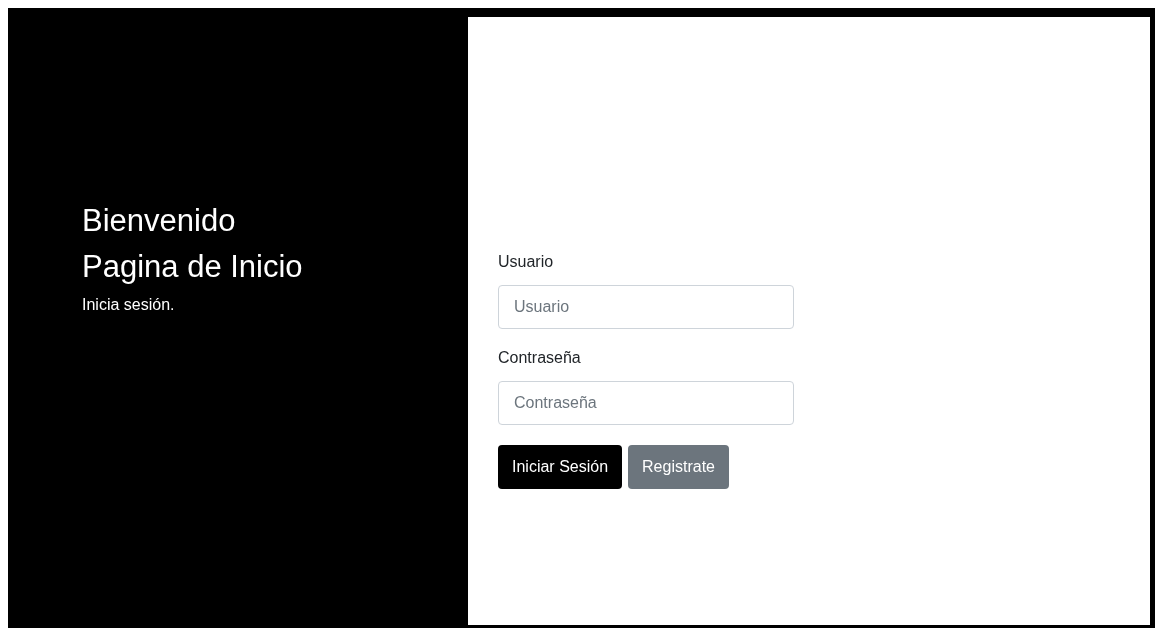 The image size is (1155, 628). I want to click on register-button: Registrate, so click(678, 467).